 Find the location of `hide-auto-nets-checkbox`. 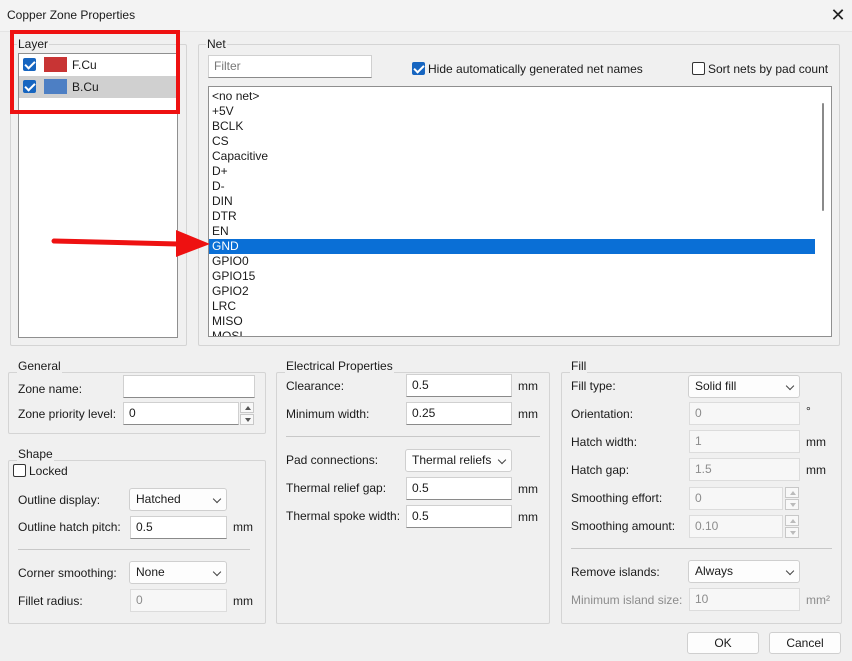

hide-auto-nets-checkbox is located at coordinates (418, 68).